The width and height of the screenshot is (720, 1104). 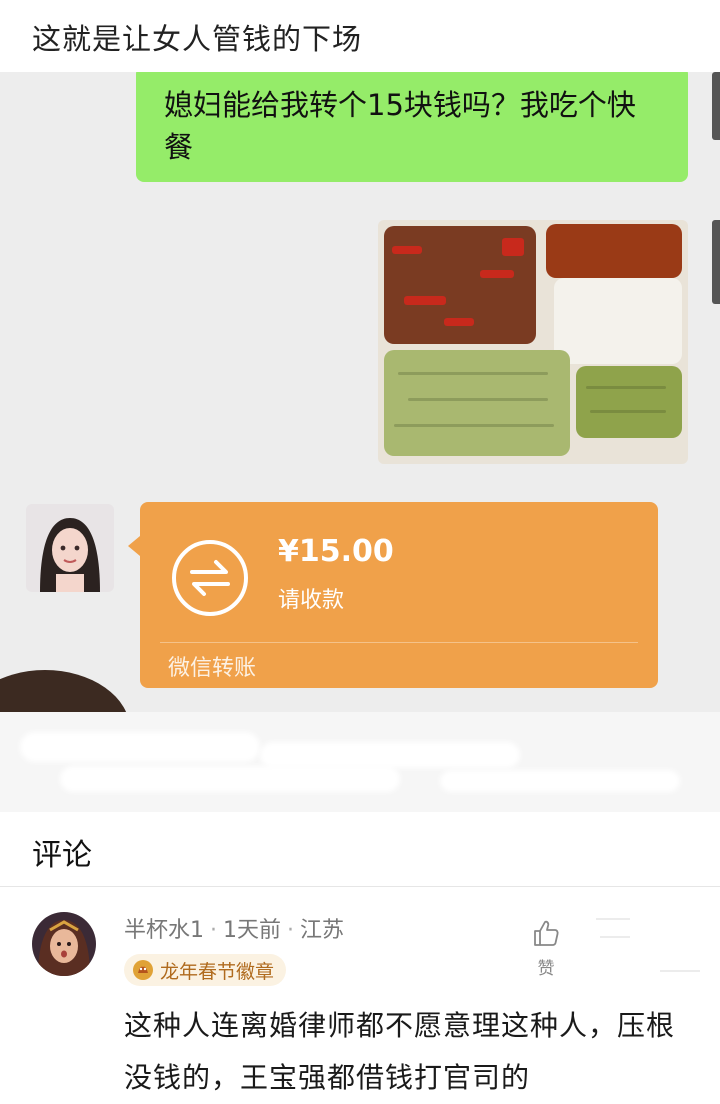 What do you see at coordinates (311, 600) in the screenshot?
I see `transfer-status: 请收款` at bounding box center [311, 600].